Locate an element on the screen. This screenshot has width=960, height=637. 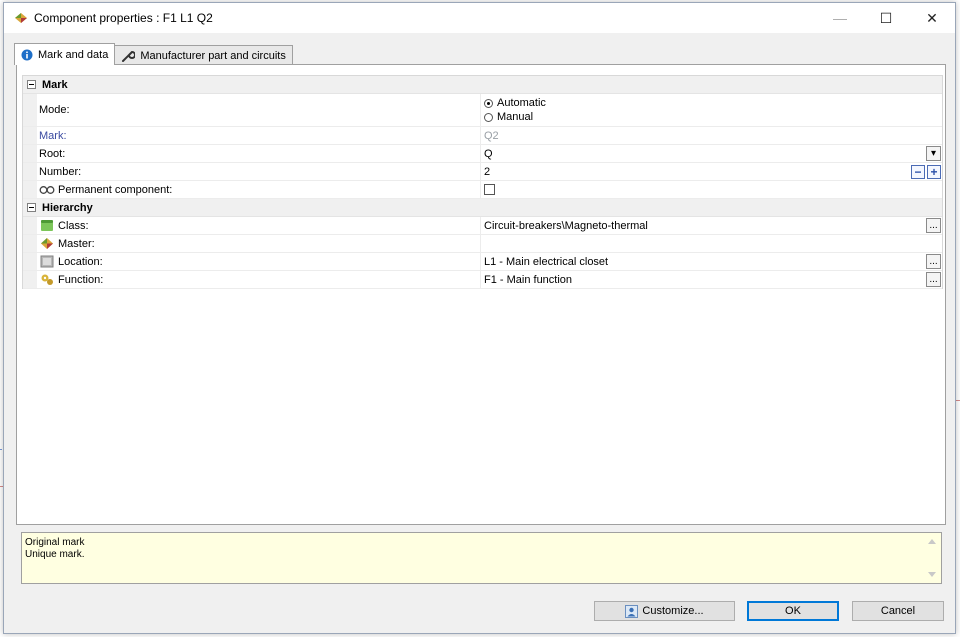
function-field: F1 - Main function is located at coordinates (528, 280).